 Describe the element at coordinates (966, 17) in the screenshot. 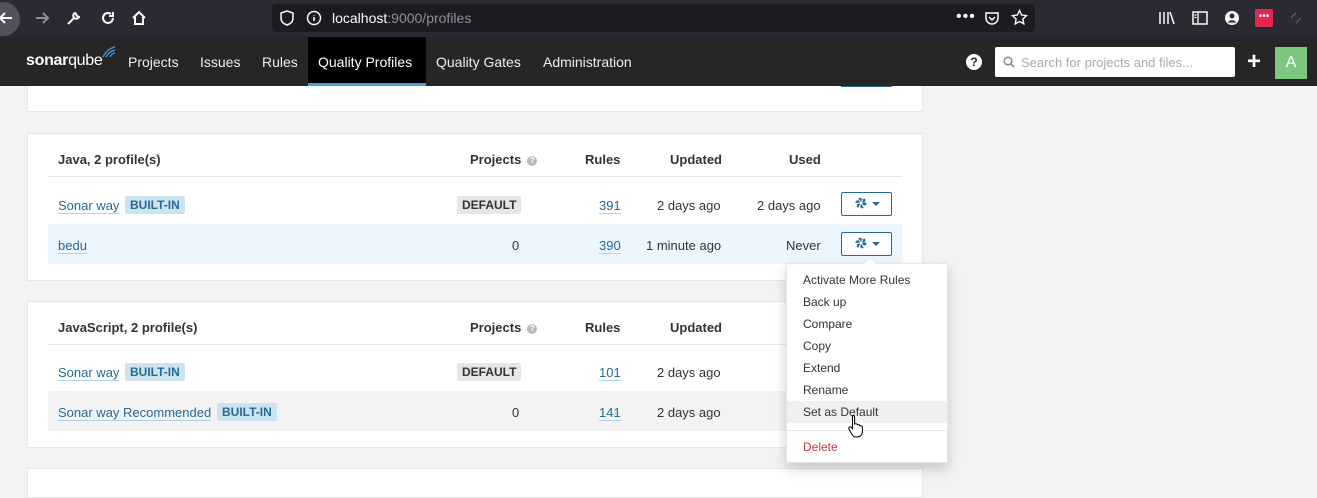

I see `more-icon: •••` at that location.